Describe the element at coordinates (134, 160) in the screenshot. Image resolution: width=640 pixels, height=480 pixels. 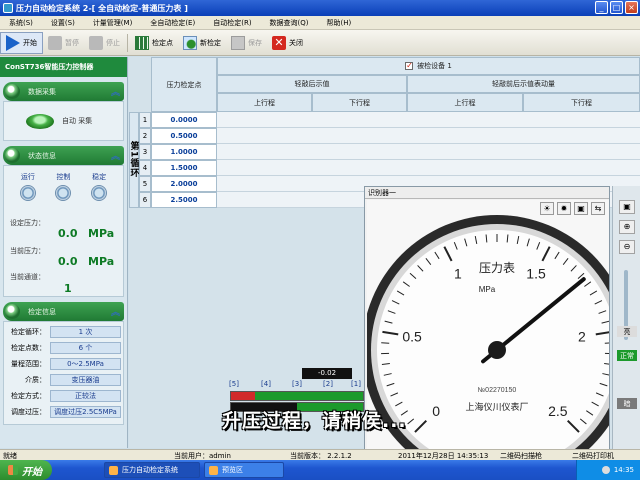
I see `cycle-label: 第1循环` at that location.